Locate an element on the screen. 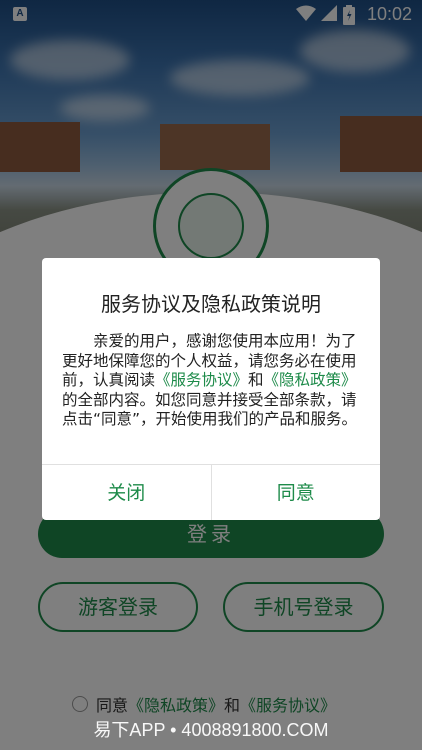 The height and width of the screenshot is (750, 422). dialog-privacy-link: 《隐私政策》 is located at coordinates (310, 380).